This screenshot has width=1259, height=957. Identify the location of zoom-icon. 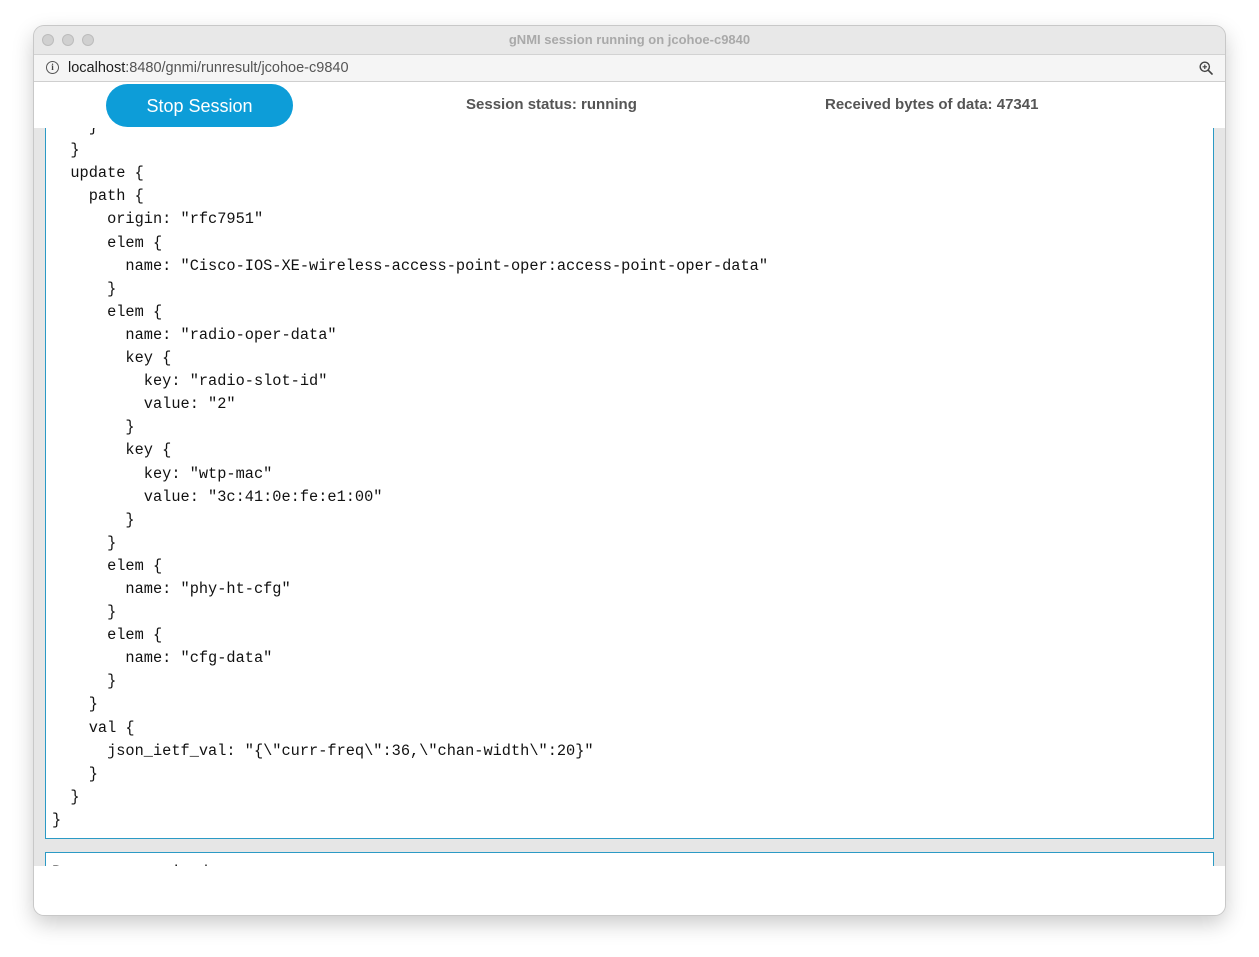
(1206, 68).